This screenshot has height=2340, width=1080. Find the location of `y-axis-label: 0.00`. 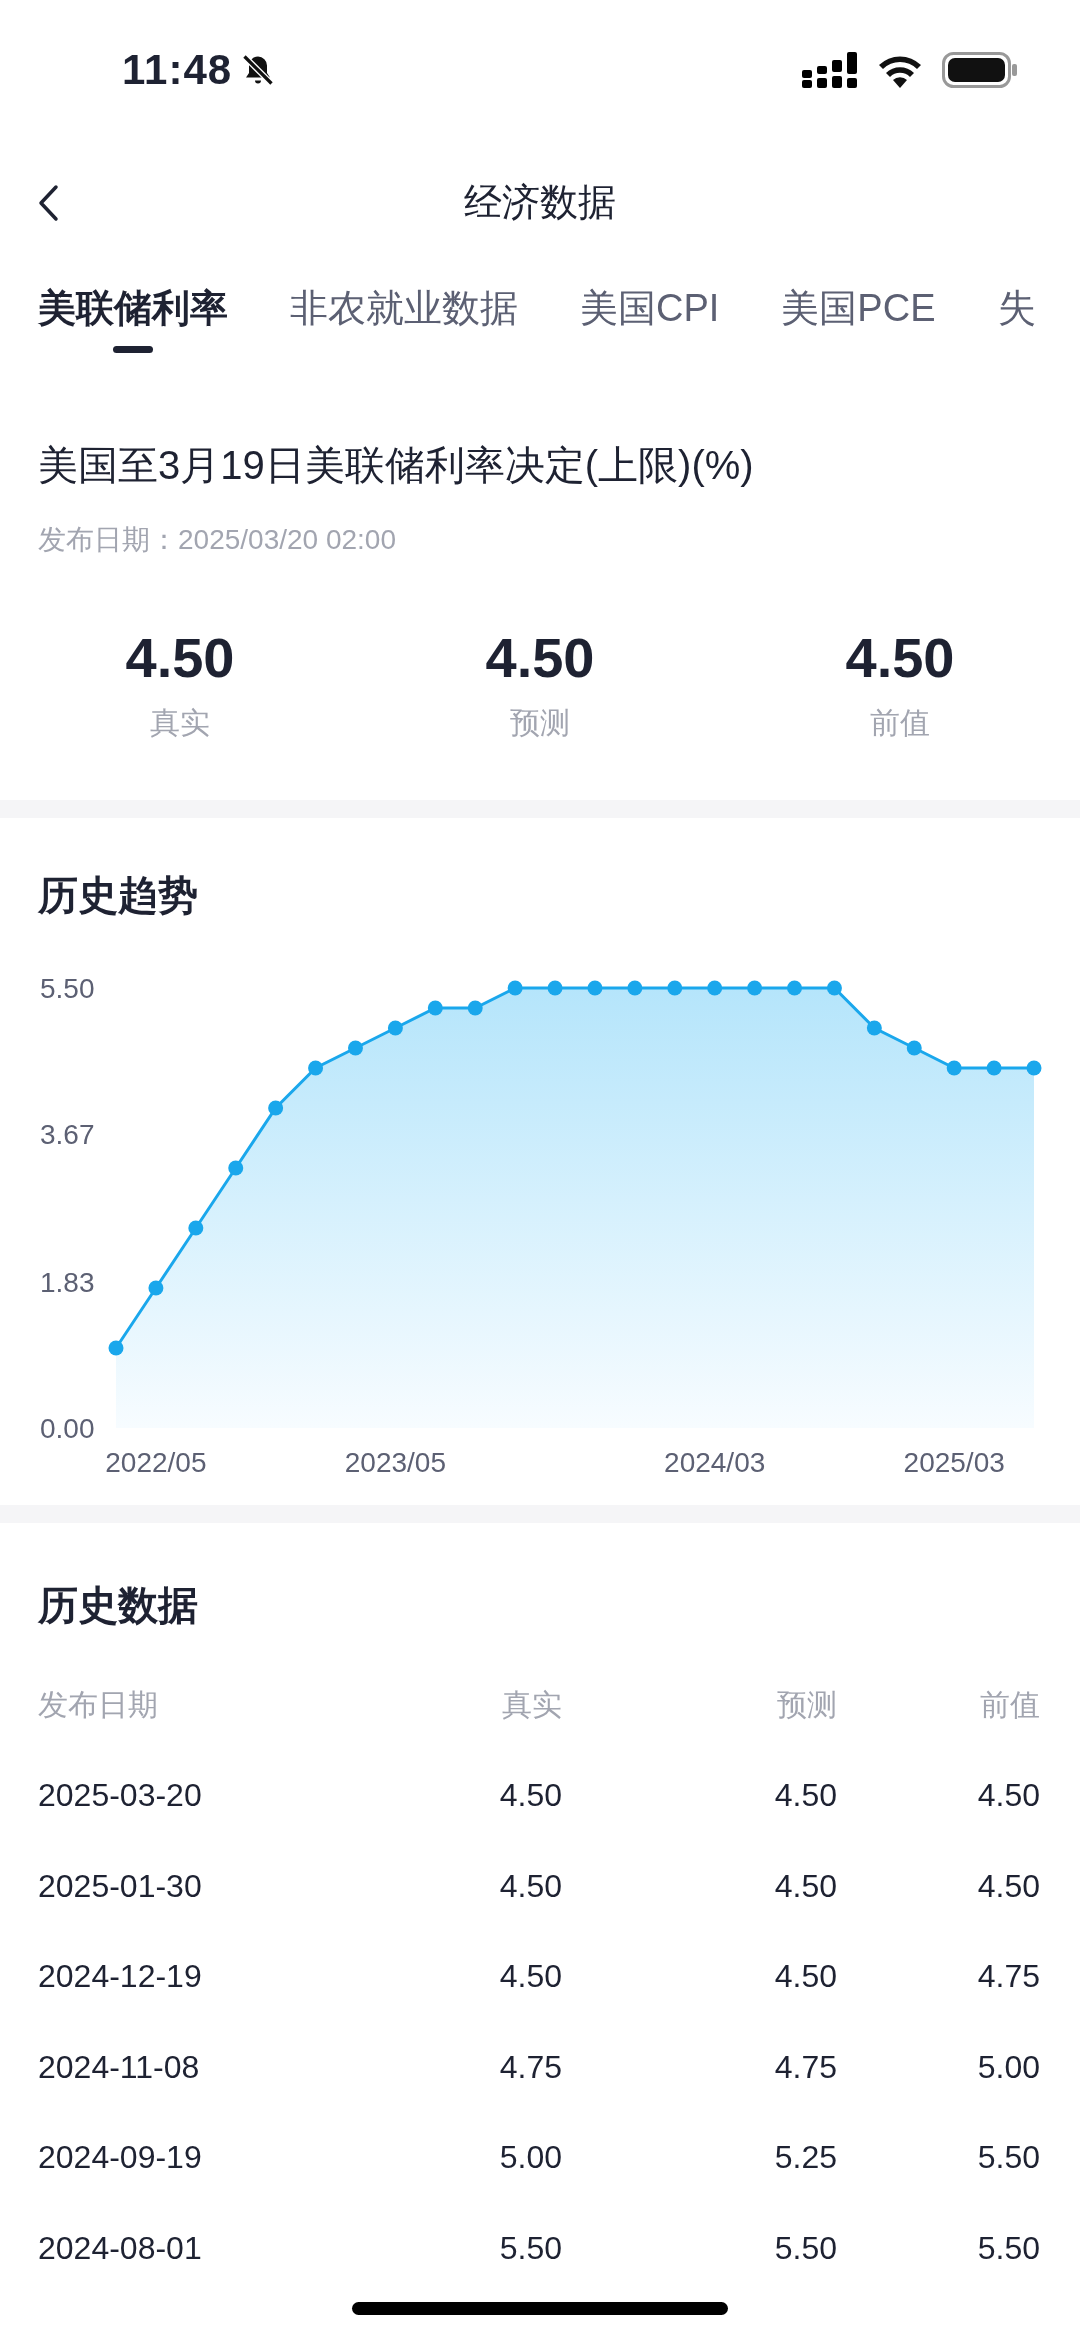

y-axis-label: 0.00 is located at coordinates (67, 1428).